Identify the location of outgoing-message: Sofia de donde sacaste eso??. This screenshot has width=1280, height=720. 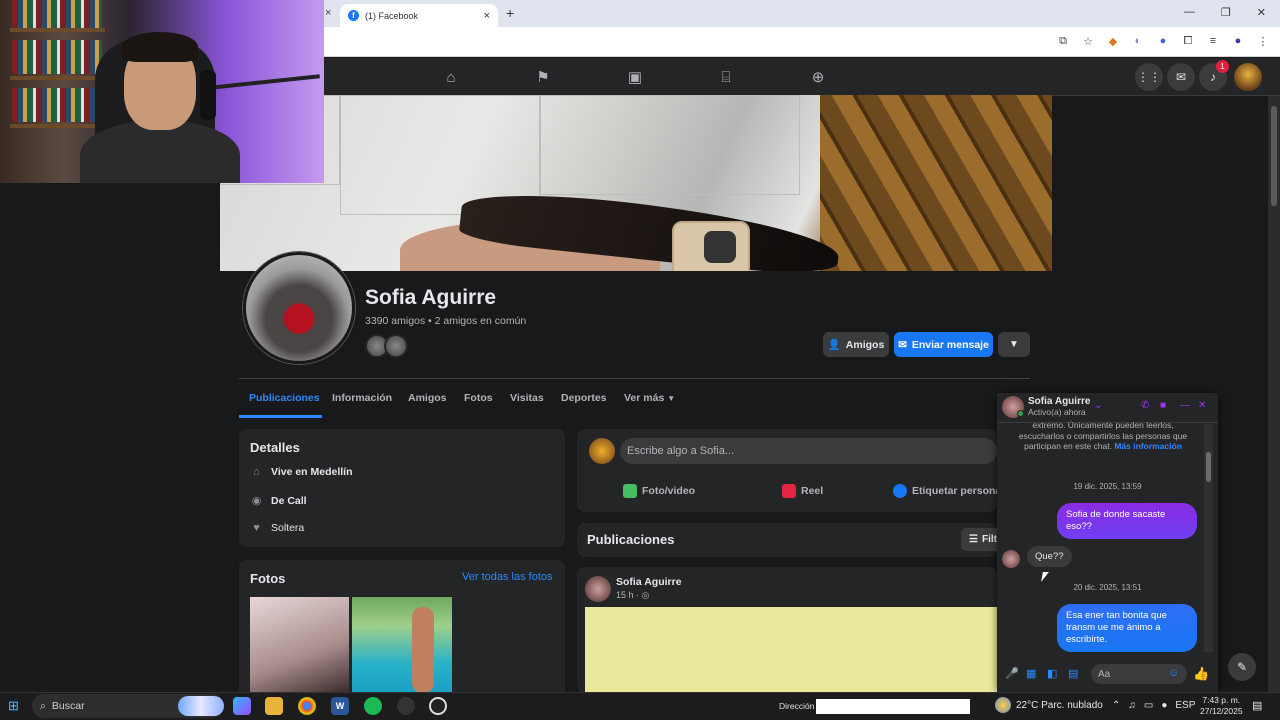
(1127, 521).